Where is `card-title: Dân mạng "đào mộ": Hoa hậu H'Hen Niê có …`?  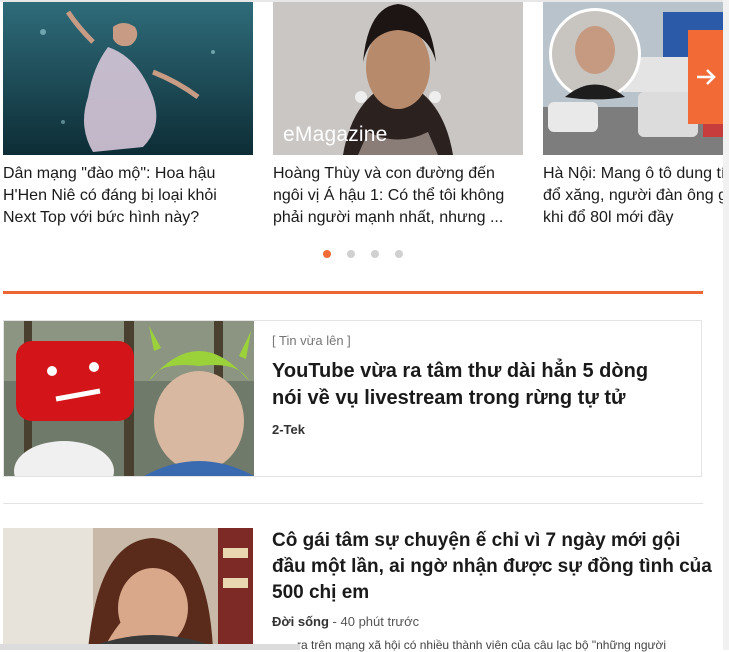
card-title: Dân mạng "đào mộ": Hoa hậu H'Hen Niê có … is located at coordinates (128, 196).